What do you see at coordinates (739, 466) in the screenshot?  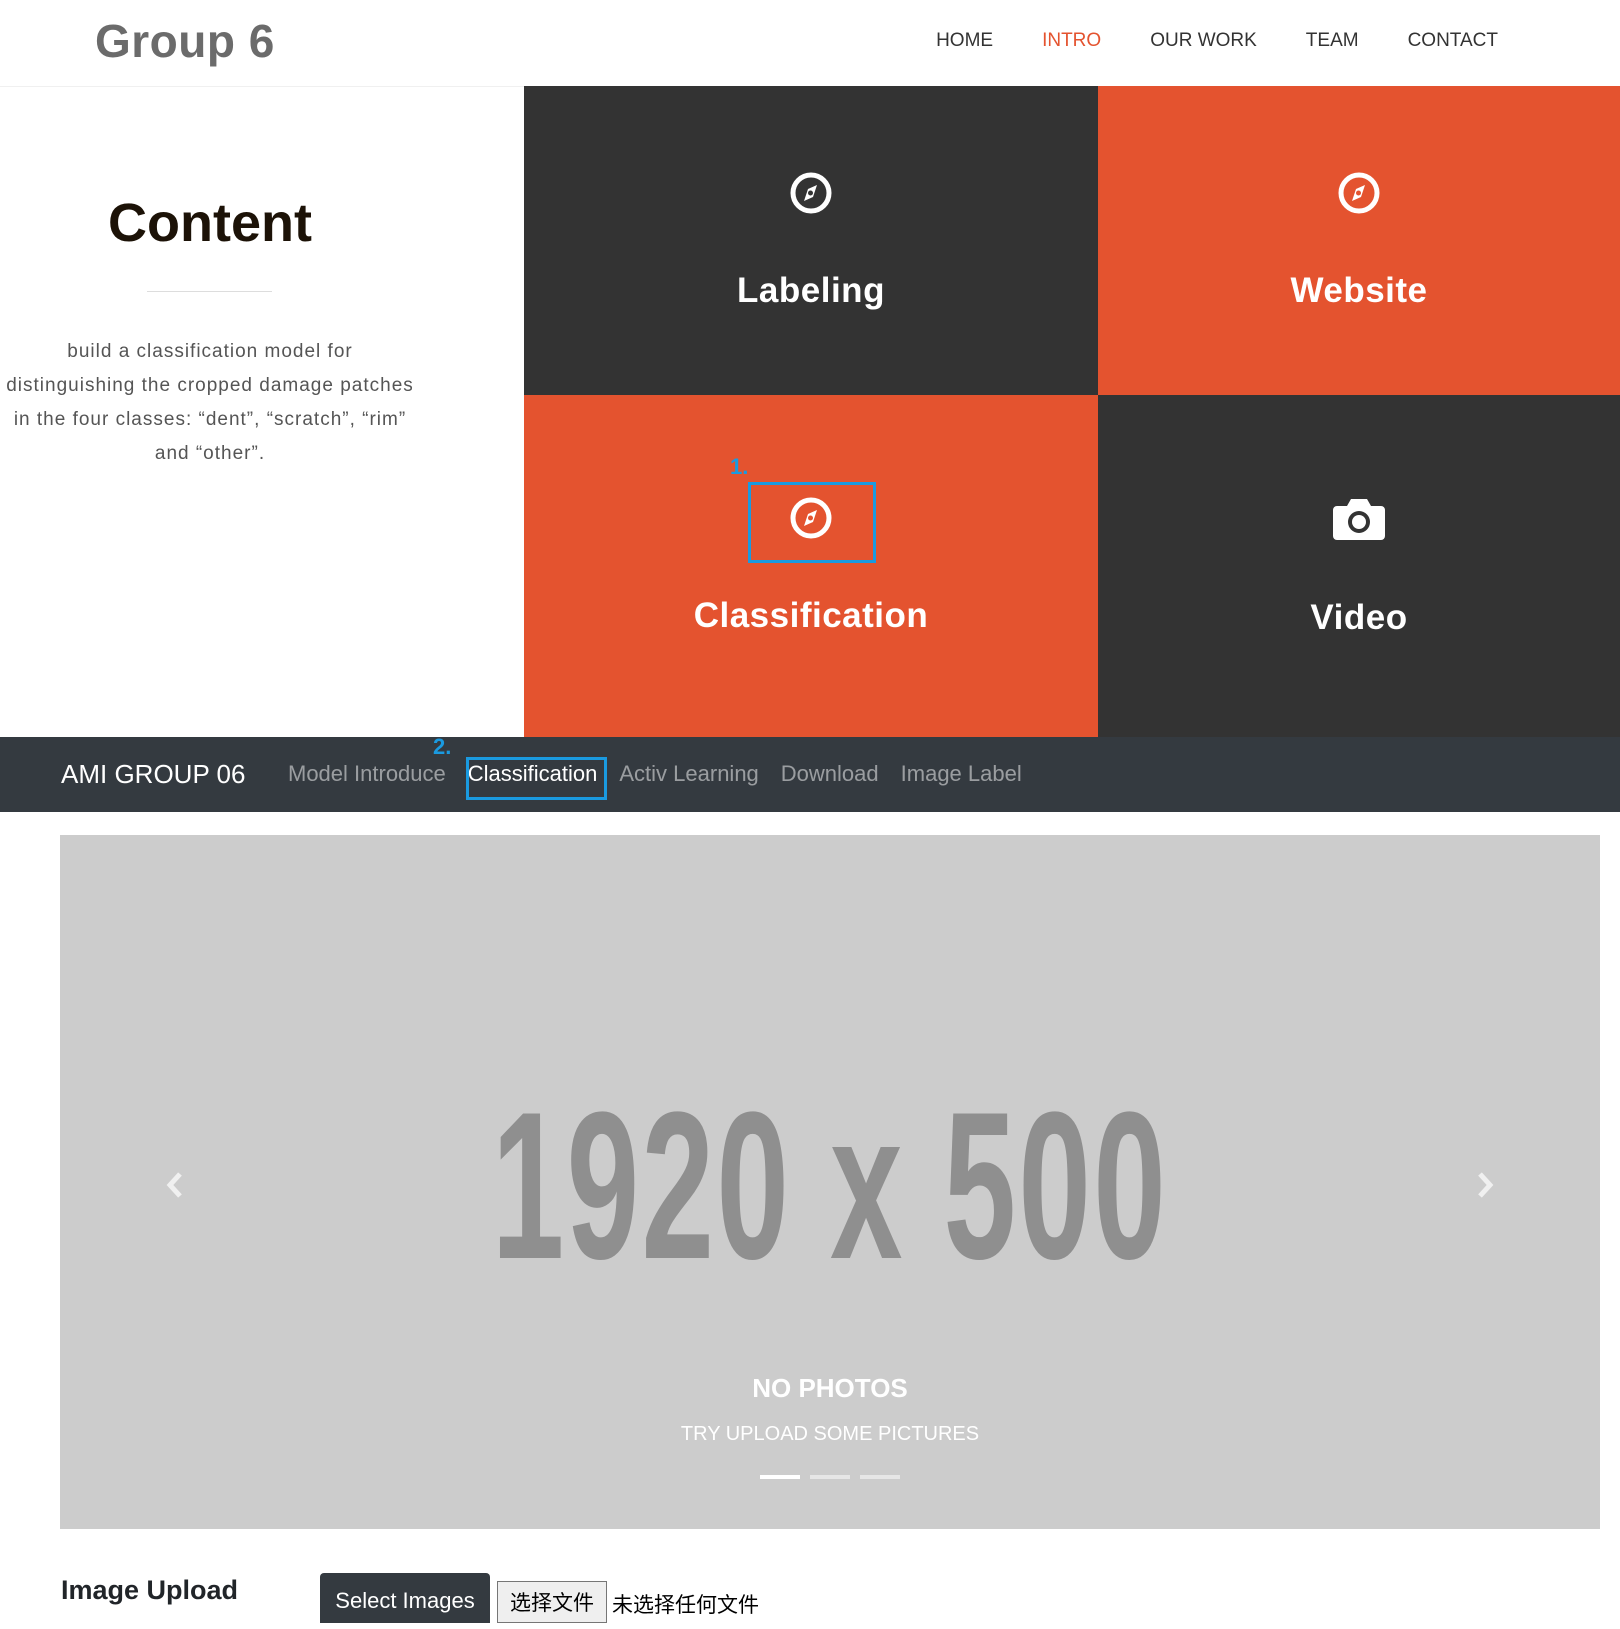 I see `annotation-number: 1.` at bounding box center [739, 466].